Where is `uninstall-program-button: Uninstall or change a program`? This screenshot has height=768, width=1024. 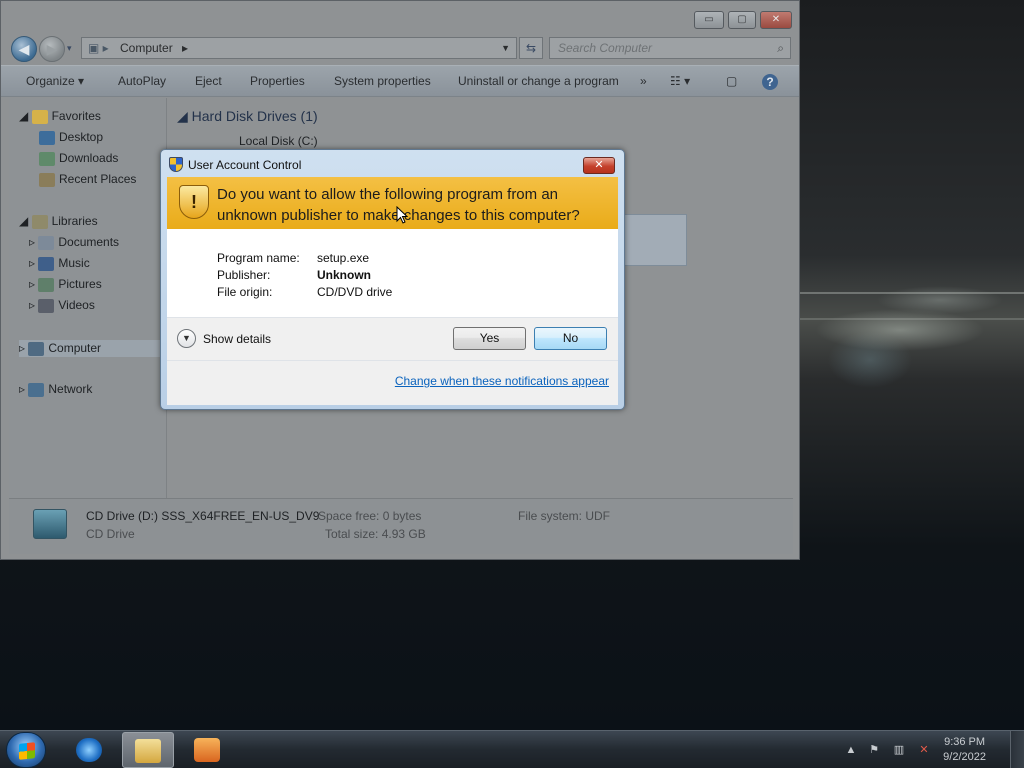 uninstall-program-button: Uninstall or change a program is located at coordinates (538, 81).